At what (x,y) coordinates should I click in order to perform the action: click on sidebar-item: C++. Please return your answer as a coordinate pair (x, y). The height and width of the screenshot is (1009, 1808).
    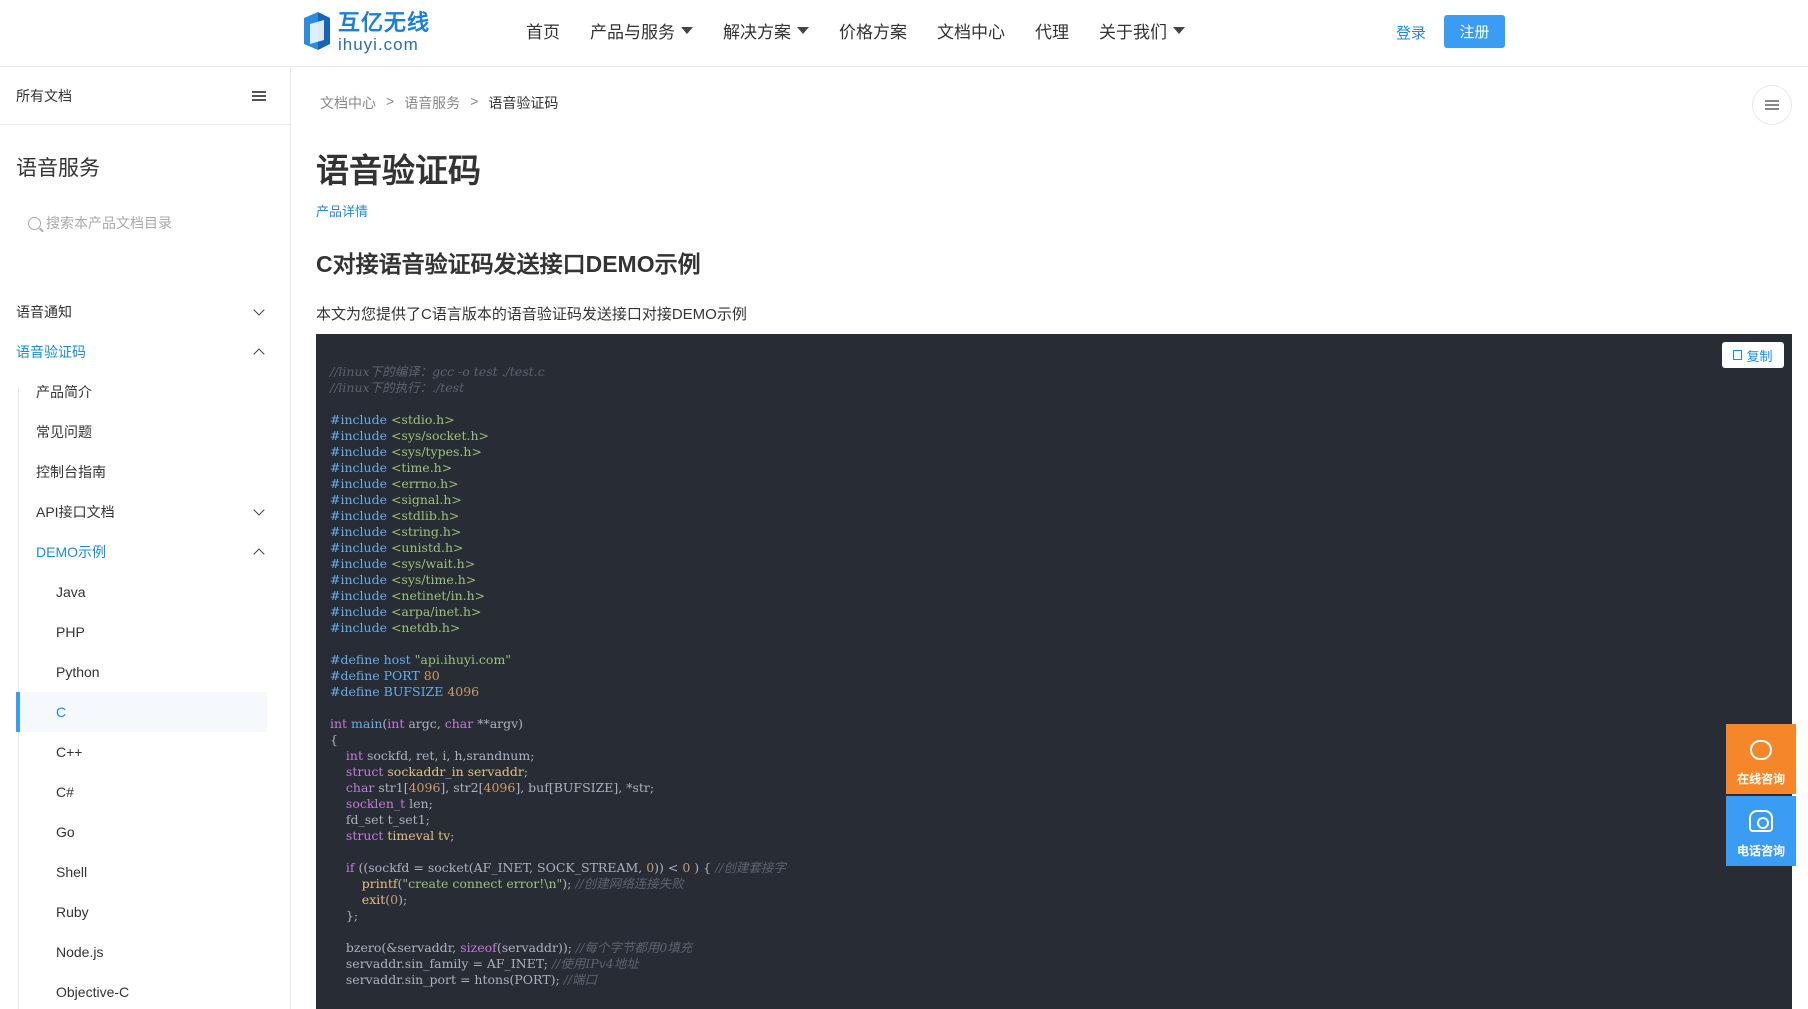
    Looking at the image, I should click on (145, 752).